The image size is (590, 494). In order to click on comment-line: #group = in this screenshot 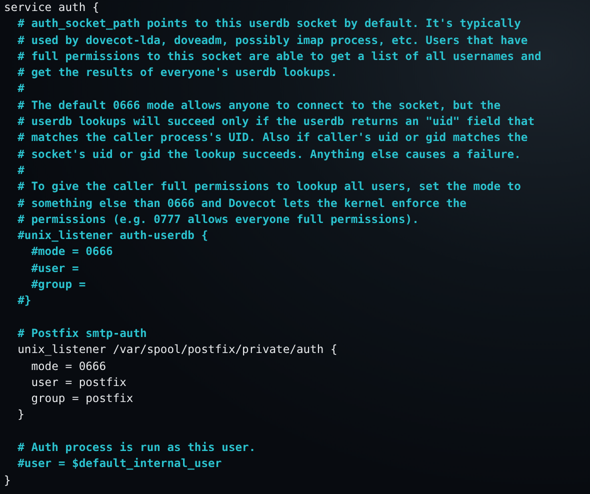, I will do `click(58, 285)`.